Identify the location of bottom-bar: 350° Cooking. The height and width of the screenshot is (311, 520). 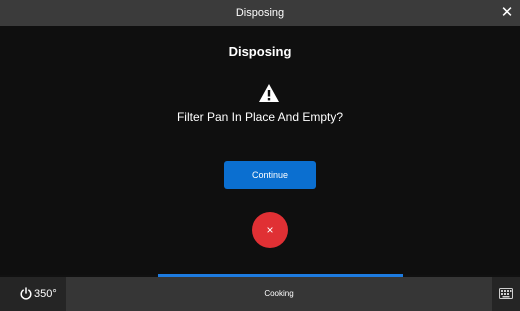
(260, 294).